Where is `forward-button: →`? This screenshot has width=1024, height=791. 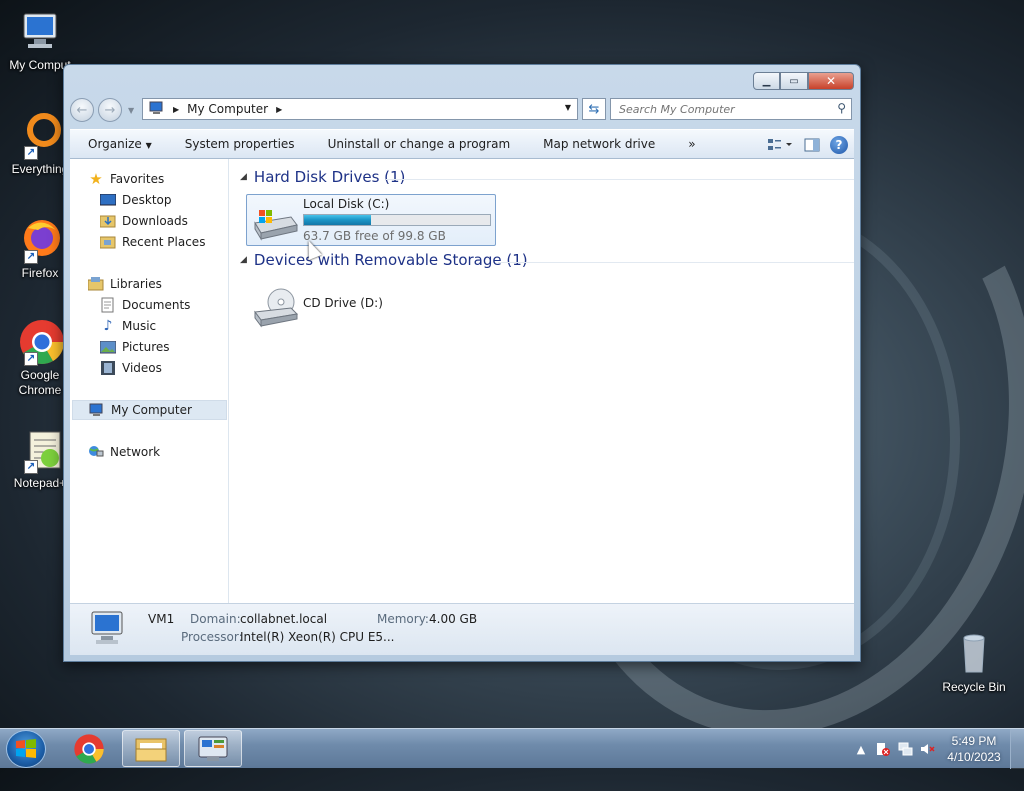
forward-button: → is located at coordinates (110, 110).